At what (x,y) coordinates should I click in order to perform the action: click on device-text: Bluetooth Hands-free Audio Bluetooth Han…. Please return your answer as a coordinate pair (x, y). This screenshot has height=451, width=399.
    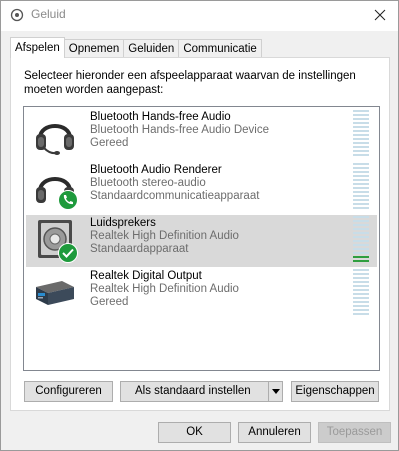
    Looking at the image, I should click on (179, 130).